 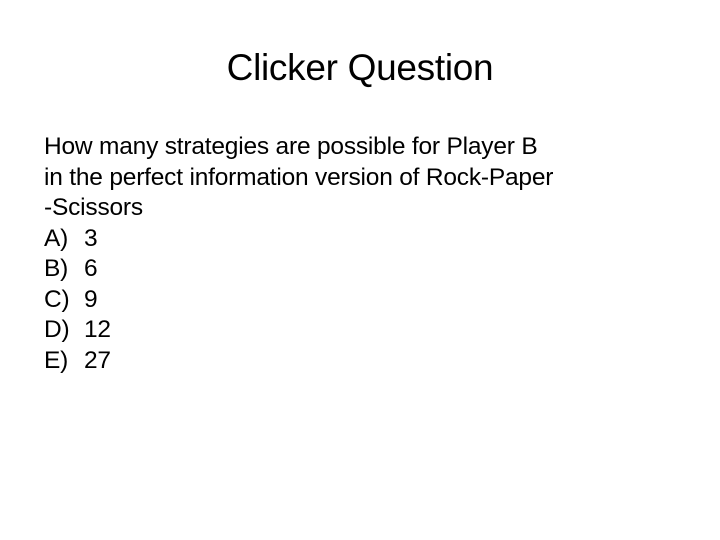 I want to click on answer-option-a: A) 3, so click(x=364, y=239).